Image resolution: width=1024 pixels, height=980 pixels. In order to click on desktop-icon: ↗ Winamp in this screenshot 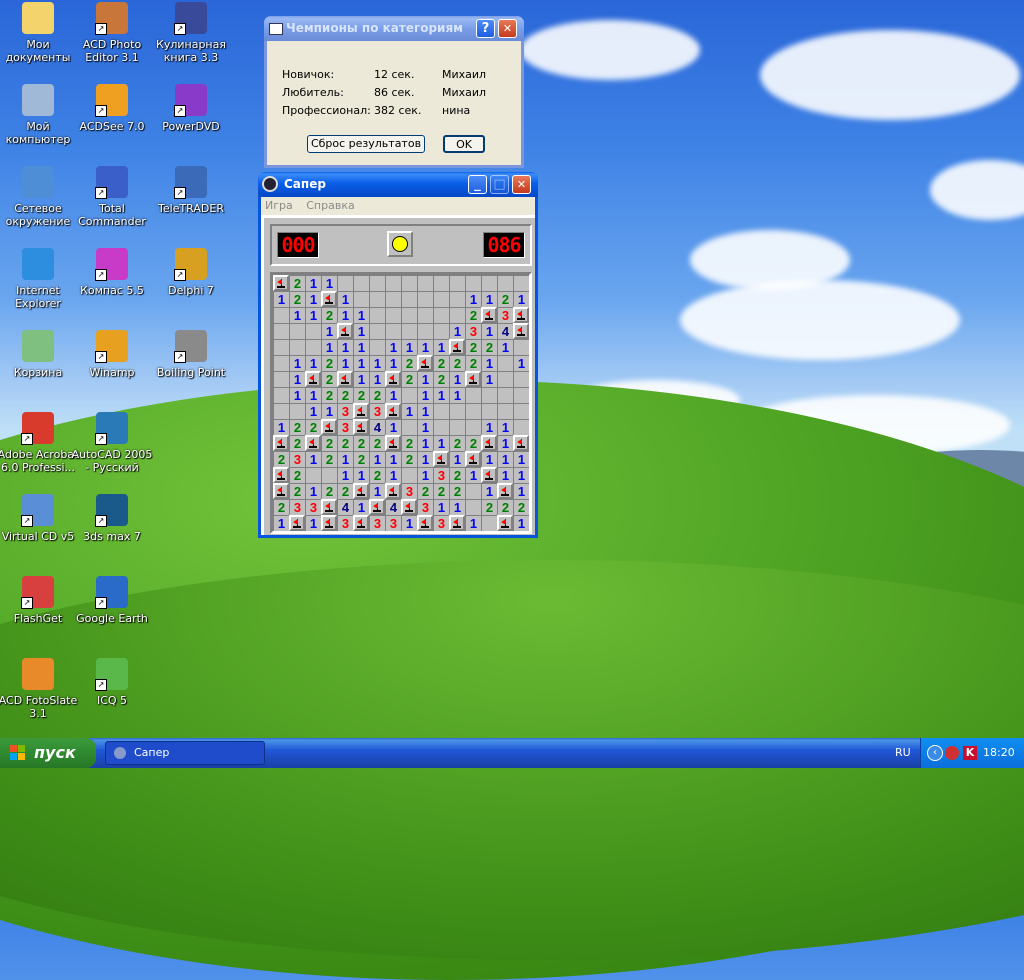, I will do `click(112, 354)`.